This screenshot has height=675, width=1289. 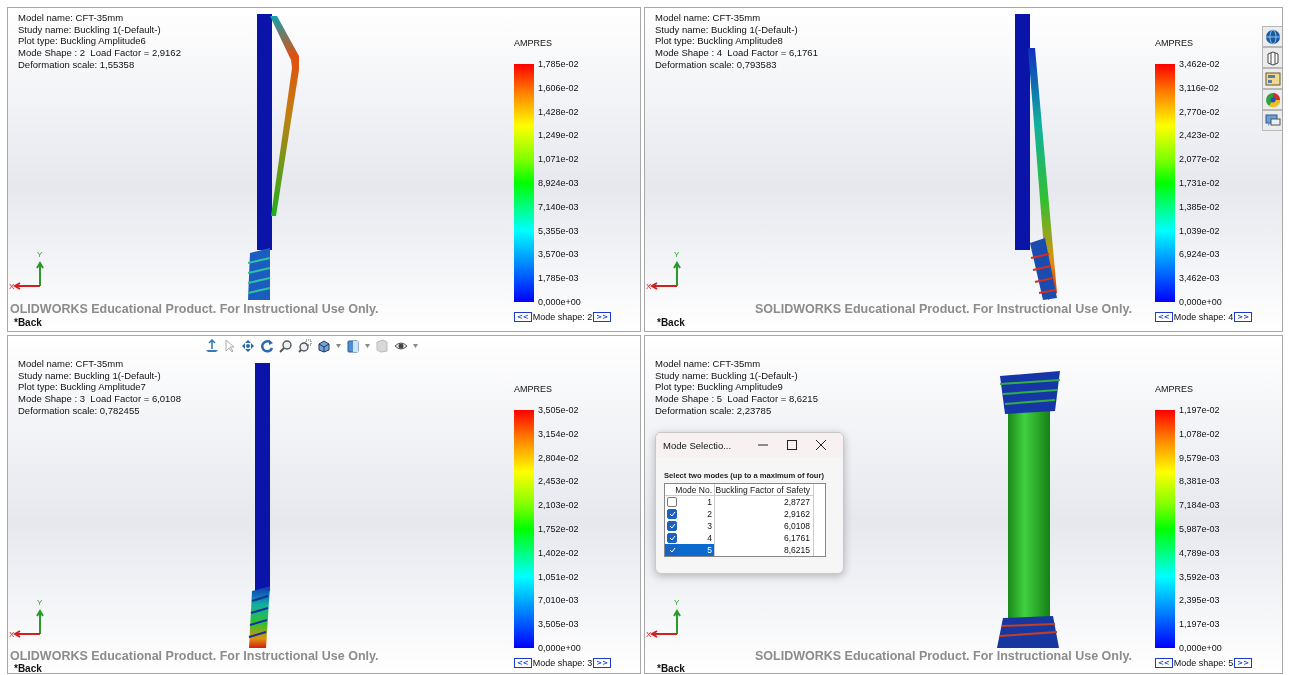 What do you see at coordinates (1272, 36) in the screenshot?
I see `globe-icon` at bounding box center [1272, 36].